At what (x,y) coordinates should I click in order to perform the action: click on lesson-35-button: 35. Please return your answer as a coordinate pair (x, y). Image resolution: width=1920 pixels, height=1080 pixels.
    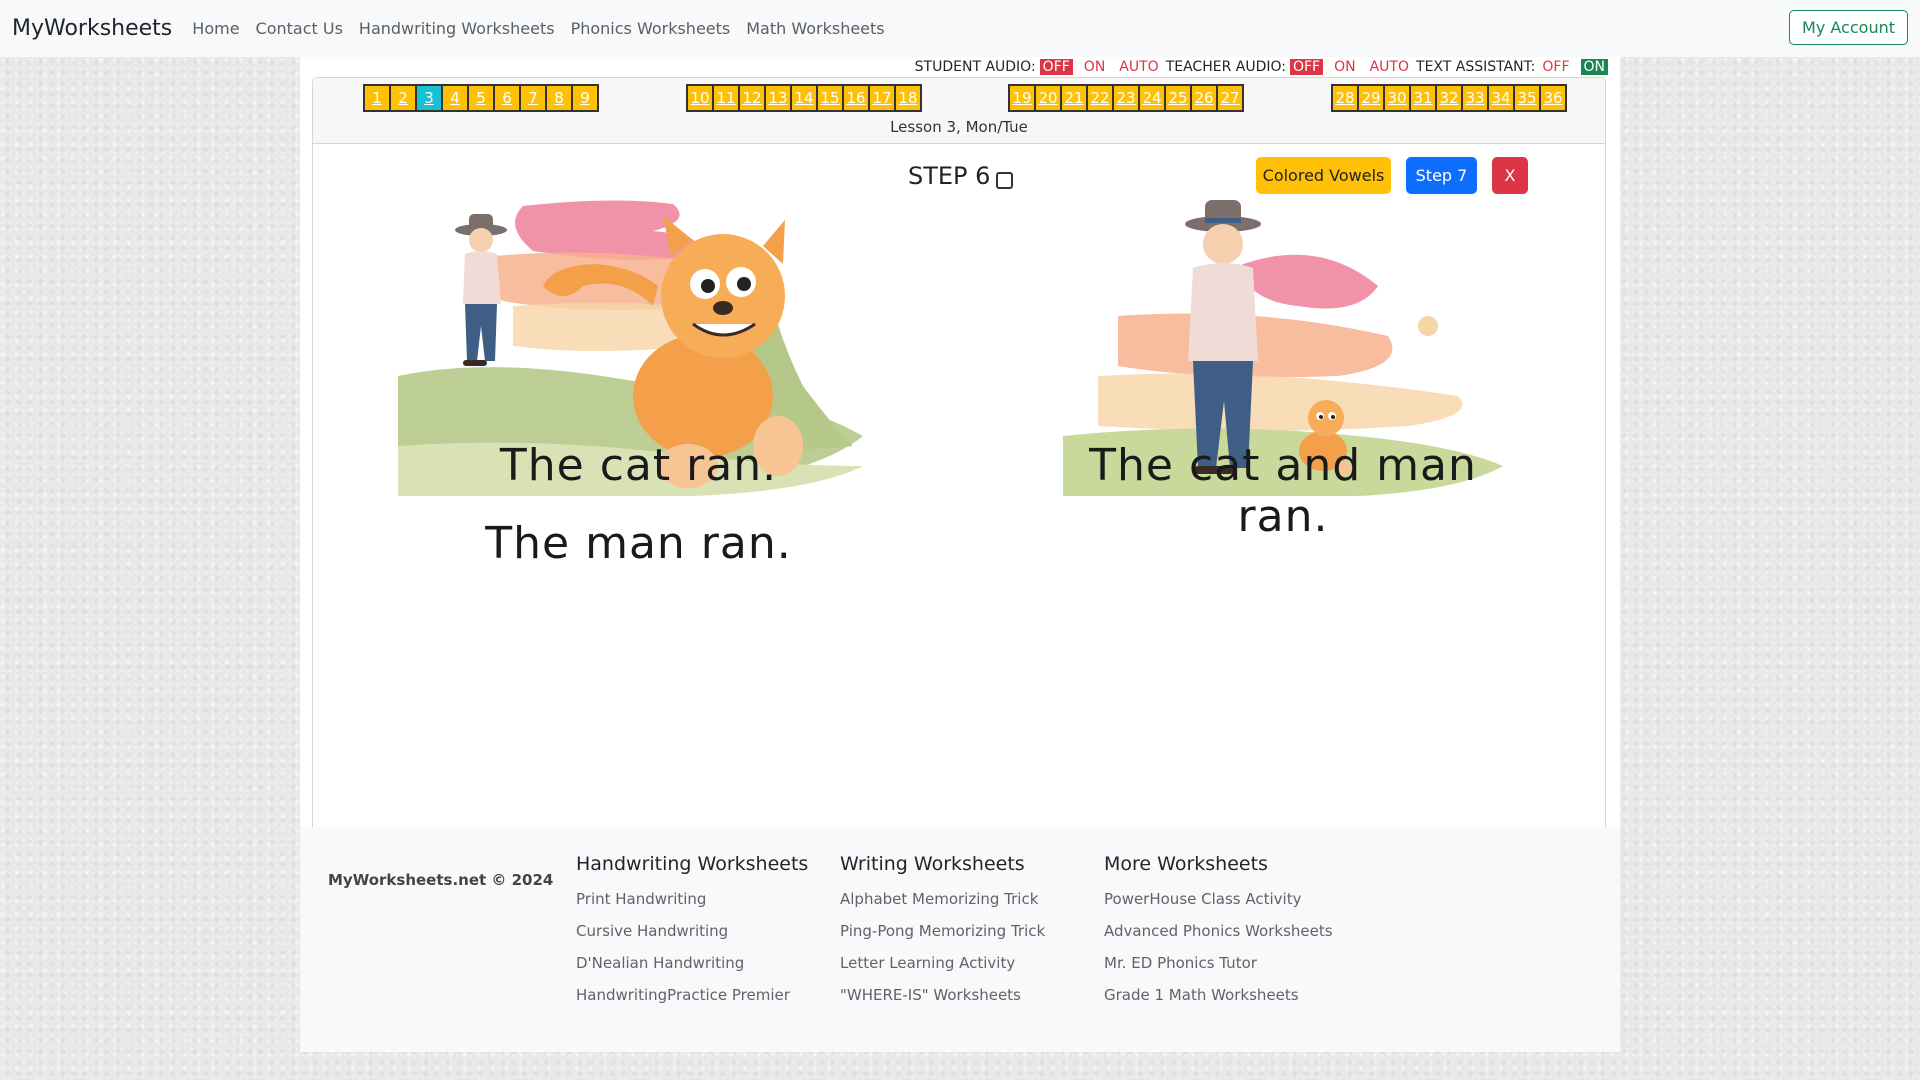
    Looking at the image, I should click on (1527, 98).